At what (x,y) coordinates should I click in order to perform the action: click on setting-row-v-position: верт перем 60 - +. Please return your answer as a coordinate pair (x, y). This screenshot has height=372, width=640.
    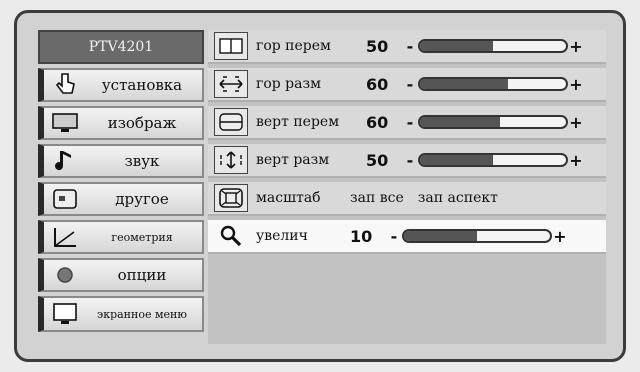
    Looking at the image, I should click on (407, 123).